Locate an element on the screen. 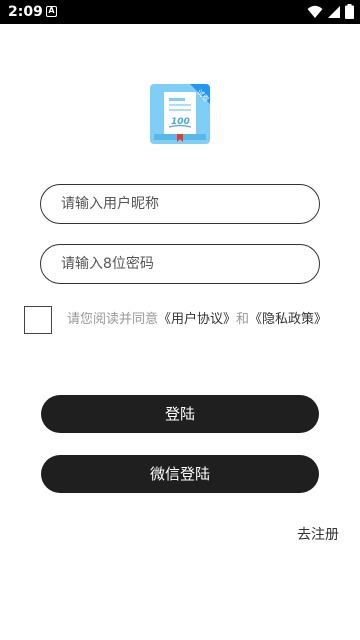 The image size is (360, 640). user-agreement-link: 《用户协议》 is located at coordinates (197, 319).